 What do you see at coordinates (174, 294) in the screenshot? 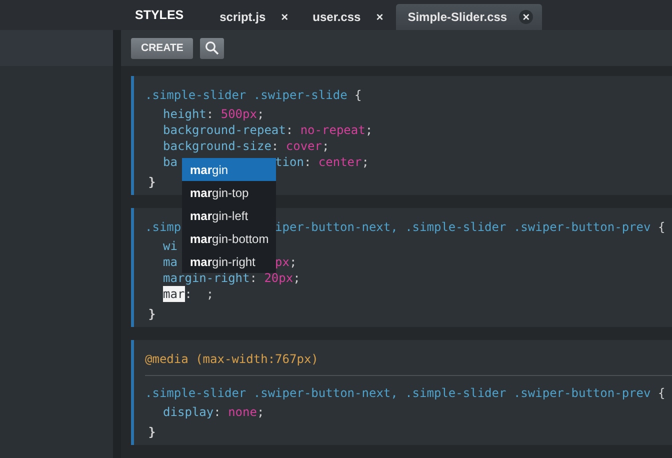
I see `typed-text: mar` at bounding box center [174, 294].